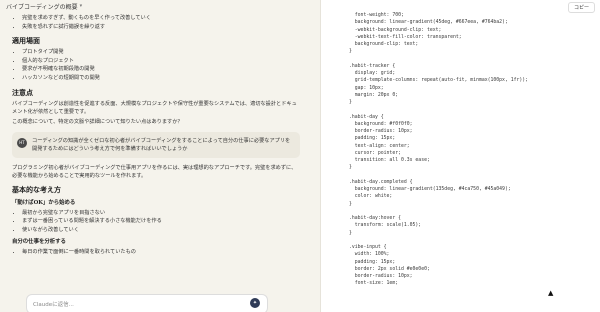 This screenshot has height=312, width=600. What do you see at coordinates (369, 255) in the screenshot?
I see `code-line: width: 100%;` at bounding box center [369, 255].